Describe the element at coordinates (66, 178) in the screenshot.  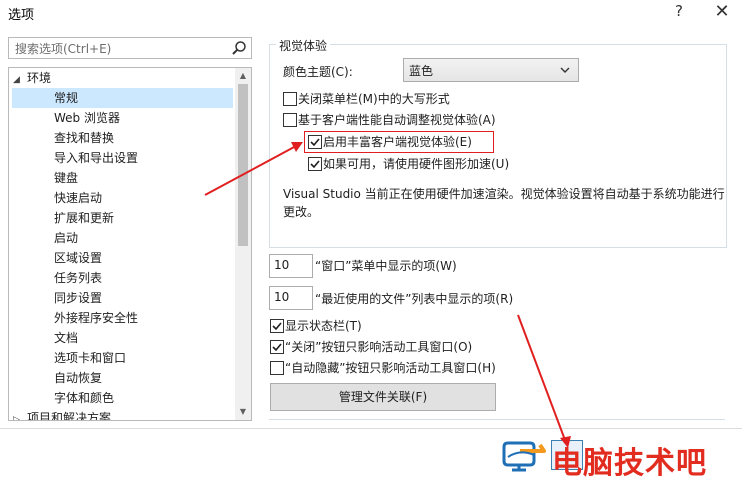
I see `tree-item: 键盘` at that location.